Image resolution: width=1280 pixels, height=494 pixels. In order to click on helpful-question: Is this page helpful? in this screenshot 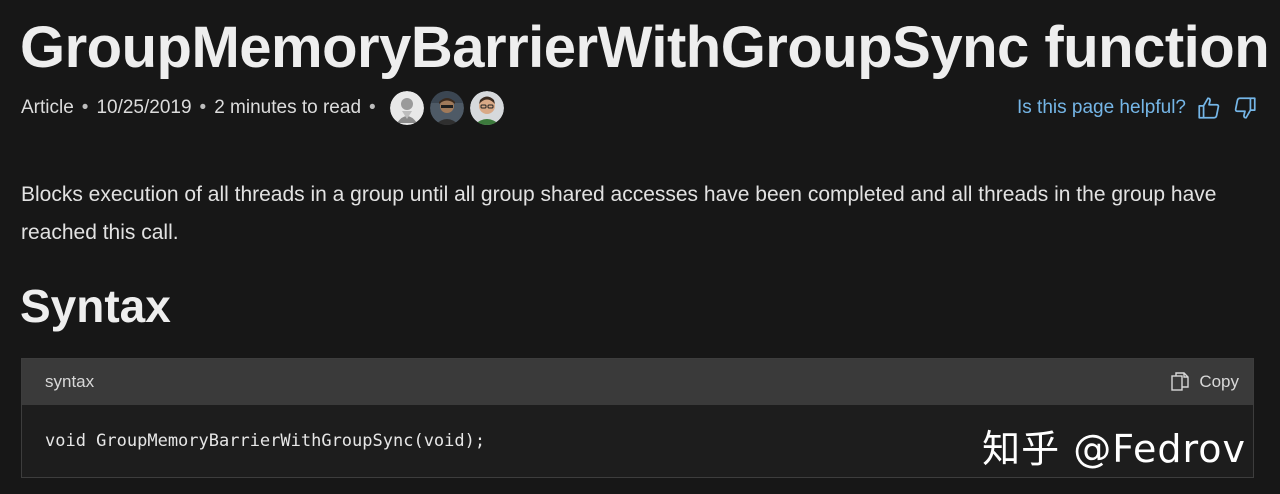, I will do `click(1101, 107)`.